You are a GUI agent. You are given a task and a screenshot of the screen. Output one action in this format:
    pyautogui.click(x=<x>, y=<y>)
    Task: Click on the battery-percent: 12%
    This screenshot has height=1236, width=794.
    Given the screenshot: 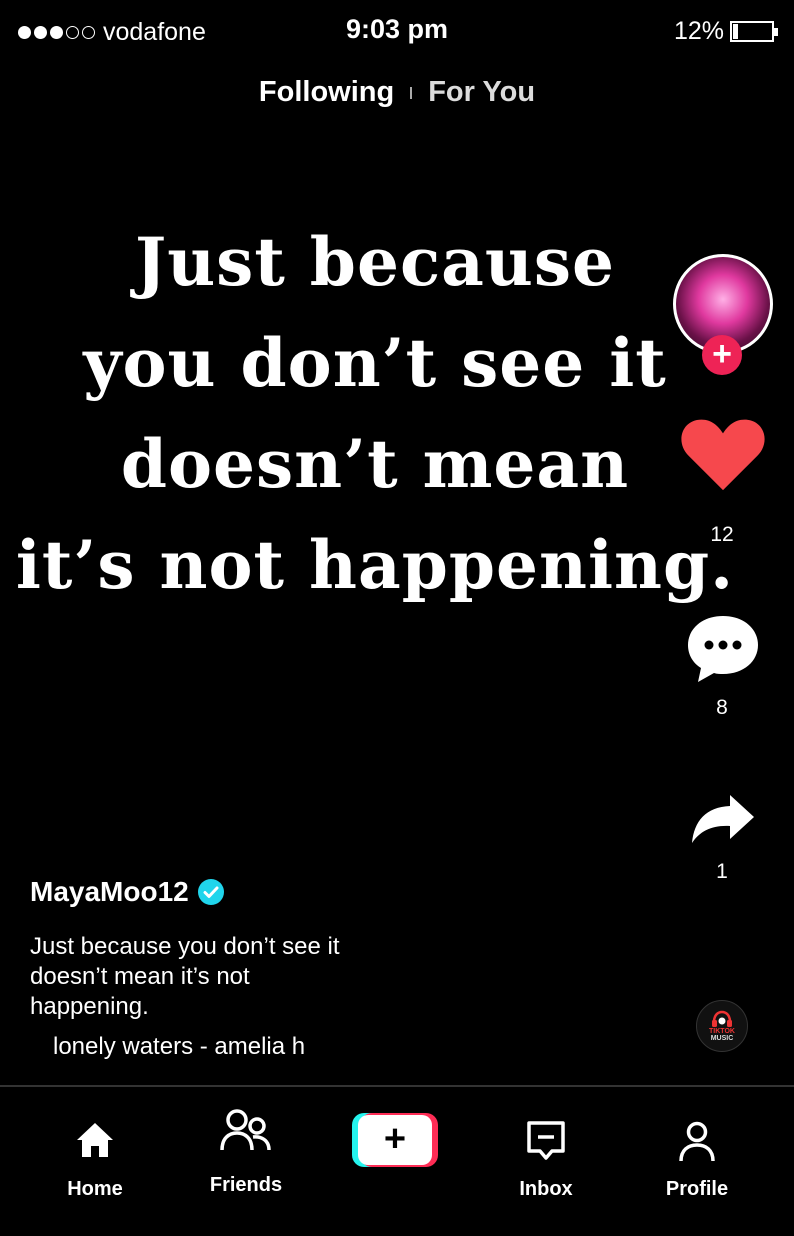 What is the action you would take?
    pyautogui.click(x=698, y=31)
    